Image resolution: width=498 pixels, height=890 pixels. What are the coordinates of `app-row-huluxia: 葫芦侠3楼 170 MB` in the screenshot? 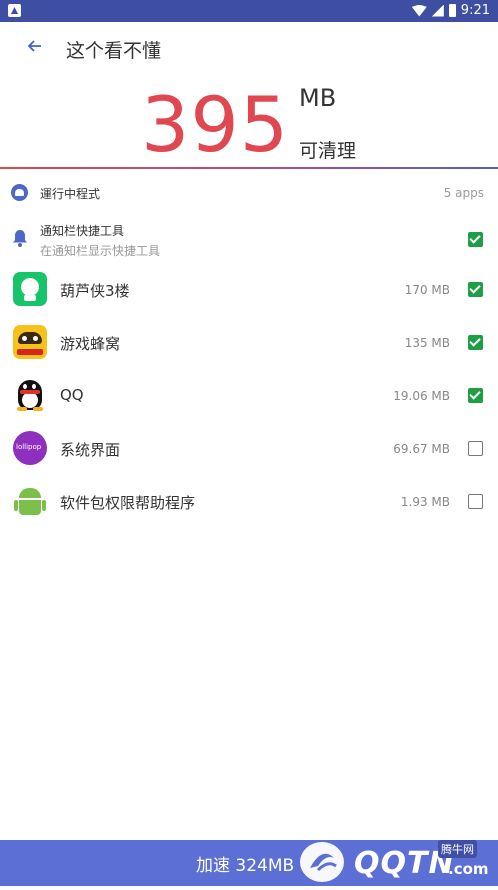 It's located at (249, 290).